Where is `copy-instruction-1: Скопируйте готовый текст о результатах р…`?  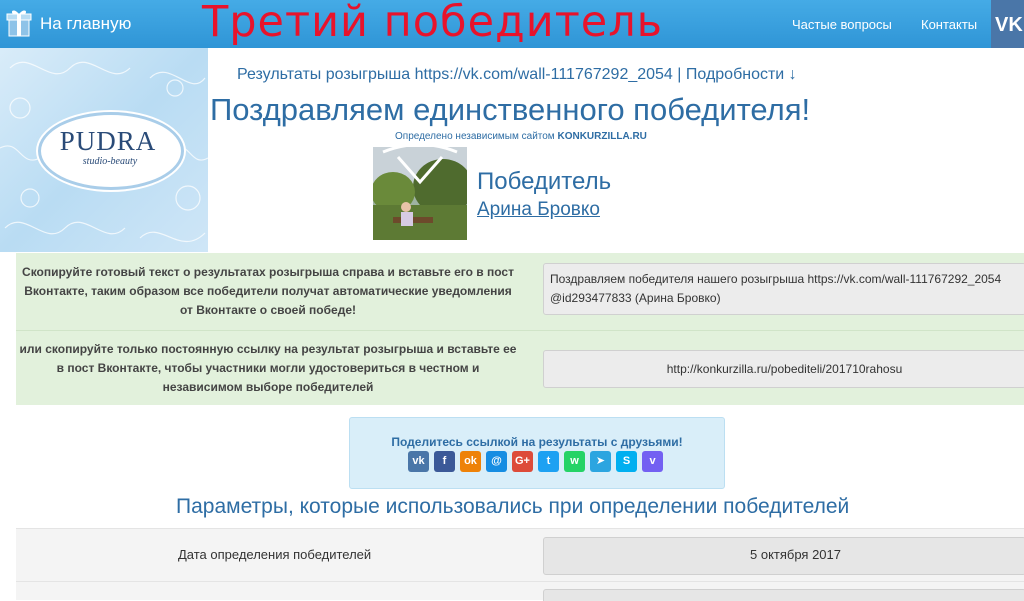
copy-instruction-1: Скопируйте готовый текст о результатах р… is located at coordinates (268, 291).